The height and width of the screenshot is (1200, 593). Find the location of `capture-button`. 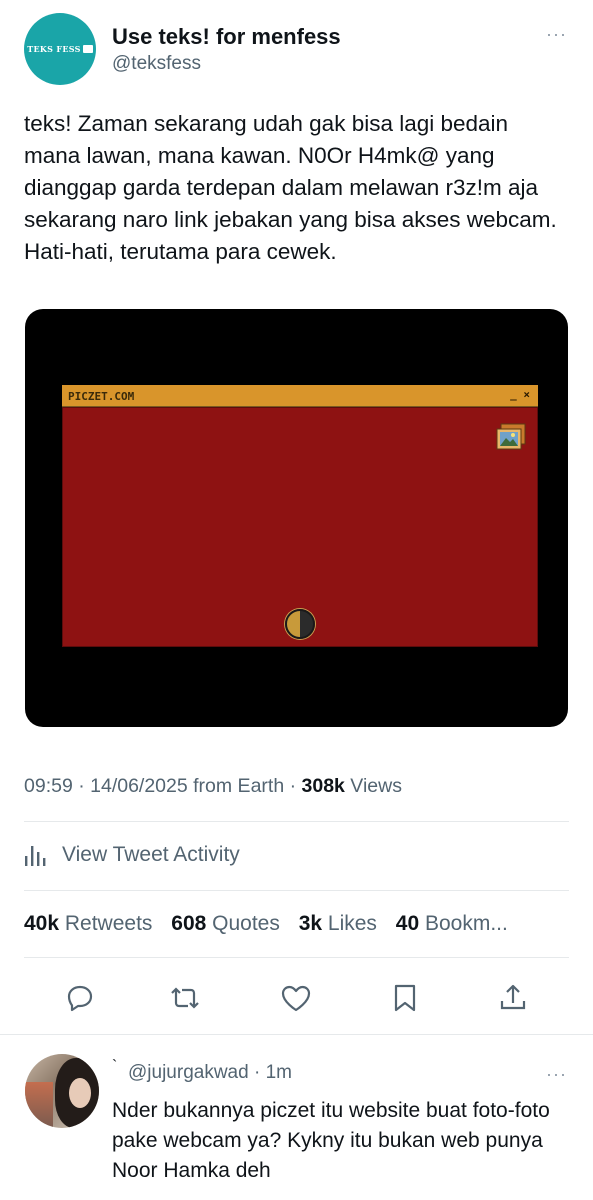

capture-button is located at coordinates (300, 624).